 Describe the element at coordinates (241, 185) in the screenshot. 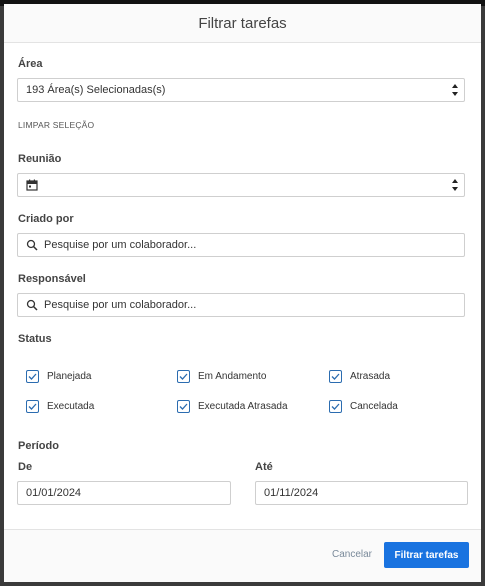

I see `reuniao-select` at that location.